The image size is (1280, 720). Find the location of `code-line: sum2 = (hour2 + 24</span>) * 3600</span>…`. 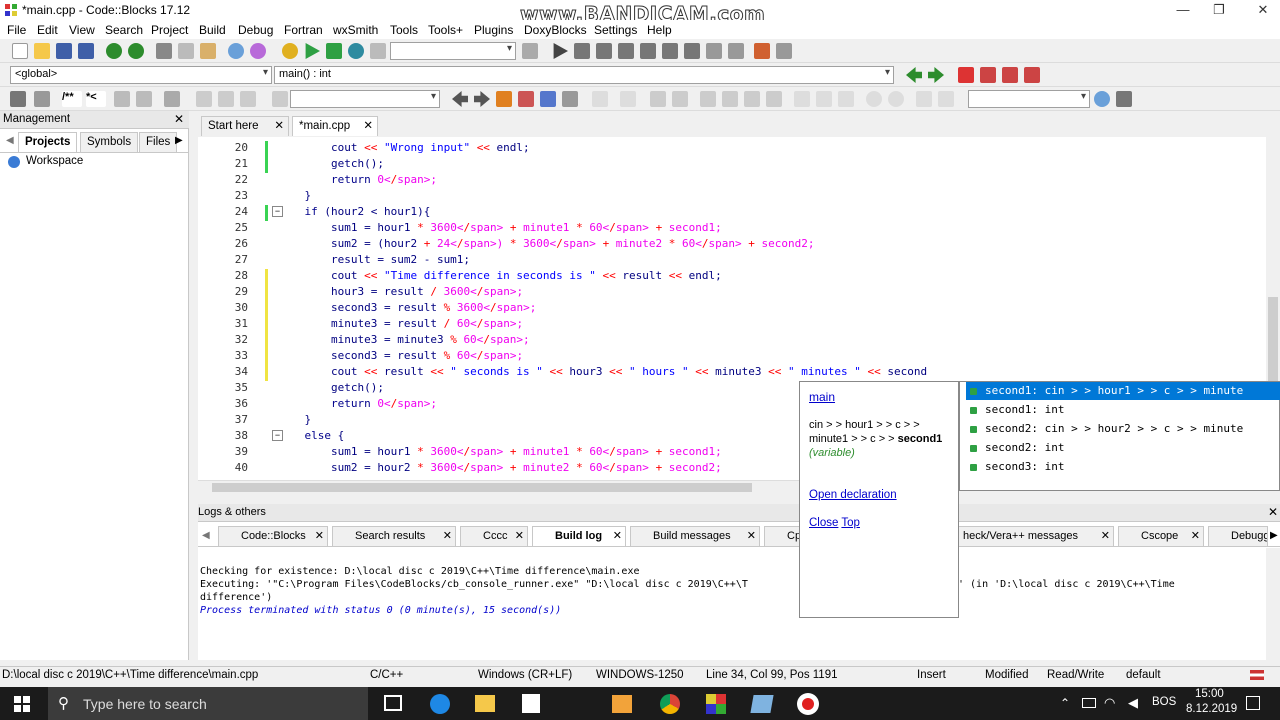

code-line: sum2 = (hour2 + 24</span>) * 3600</span>… is located at coordinates (546, 243).